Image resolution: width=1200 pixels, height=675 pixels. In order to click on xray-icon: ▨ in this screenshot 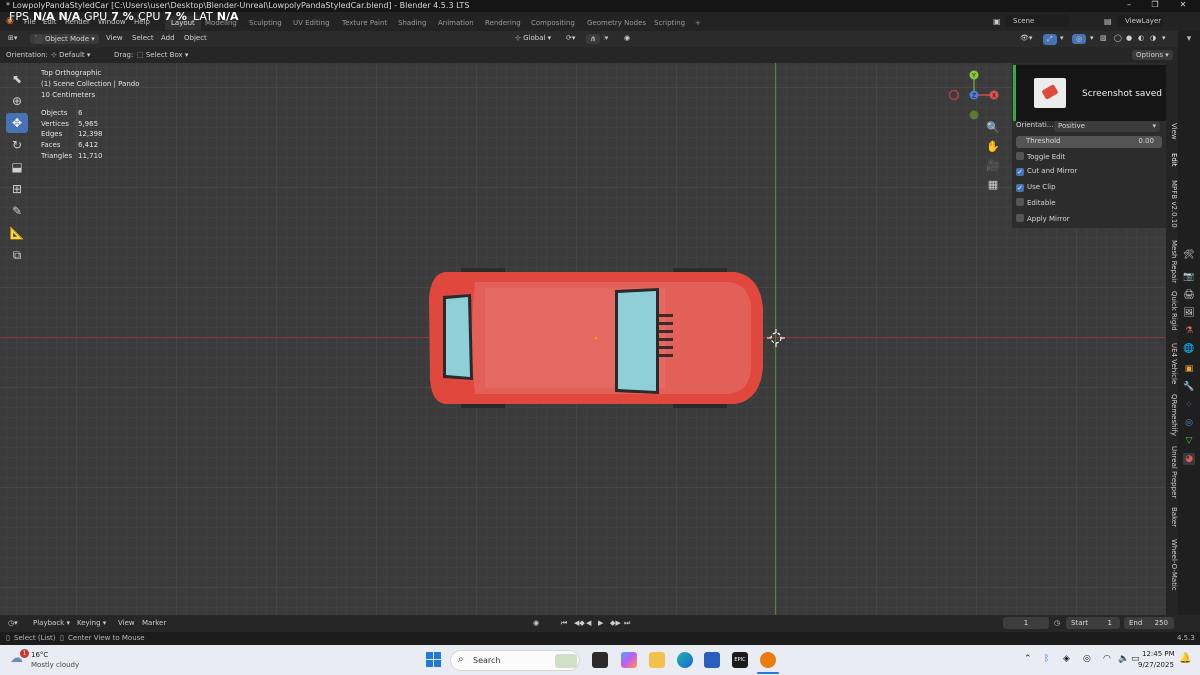, I will do `click(1103, 38)`.